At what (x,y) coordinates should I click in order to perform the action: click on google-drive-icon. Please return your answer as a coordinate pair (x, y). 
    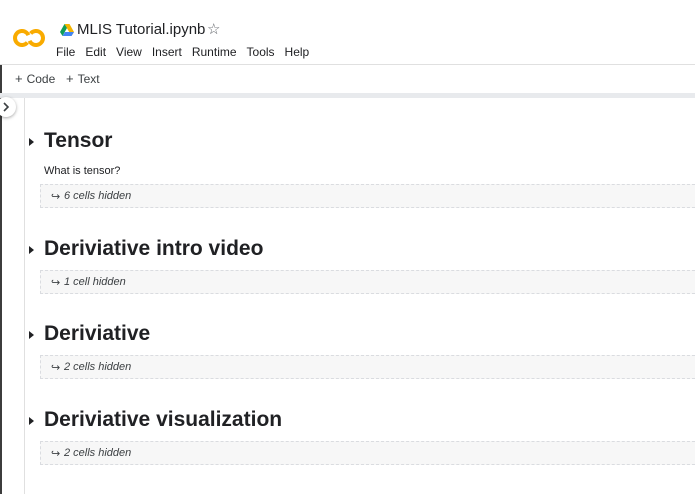
    Looking at the image, I should click on (67, 30).